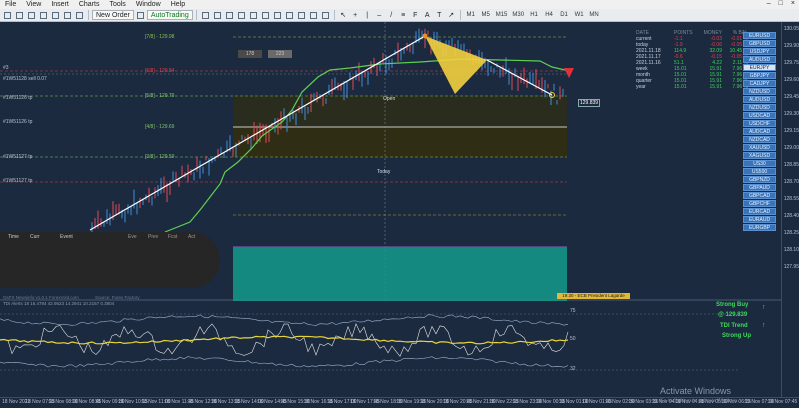  Describe the element at coordinates (732, 305) in the screenshot. I see `strong-buy-label: Strong Buy` at that location.